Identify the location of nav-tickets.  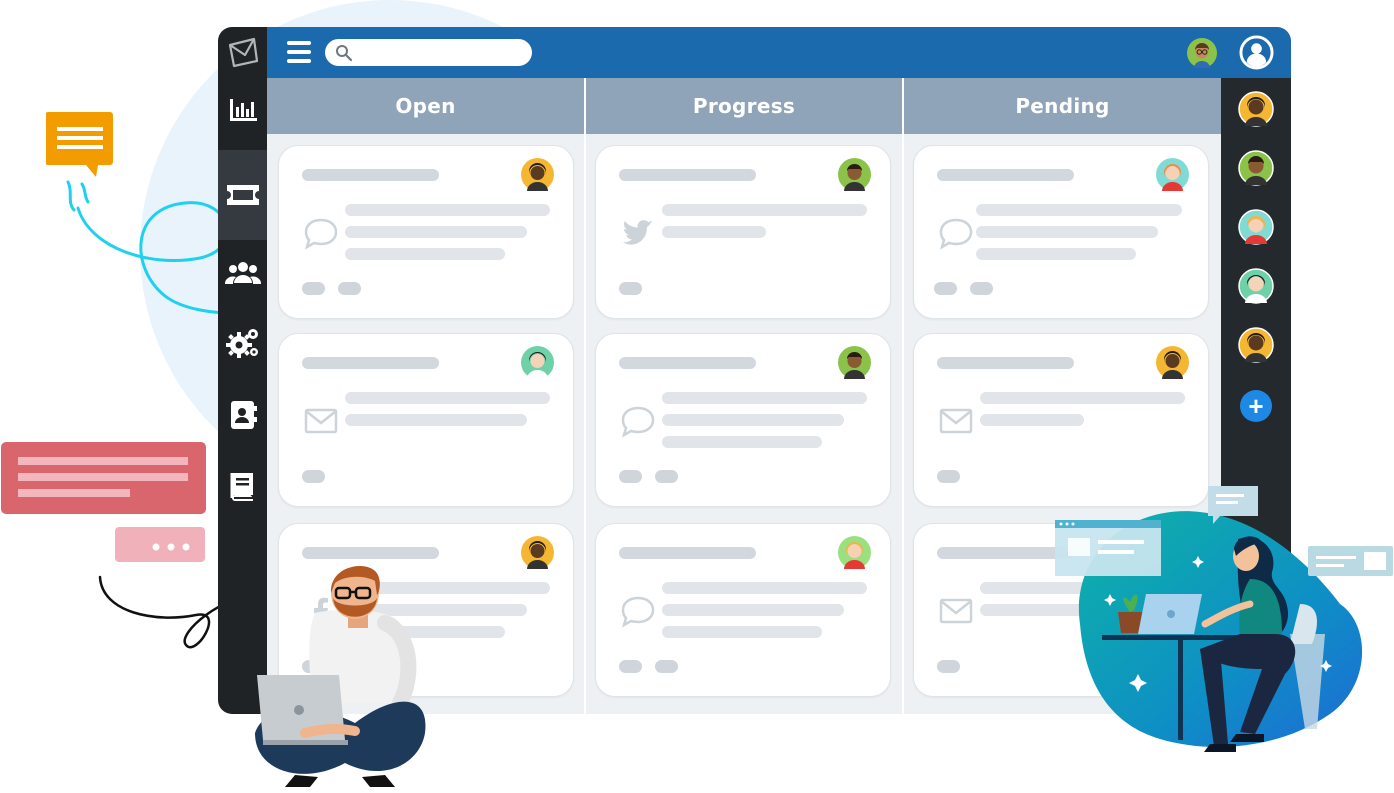
(242, 195).